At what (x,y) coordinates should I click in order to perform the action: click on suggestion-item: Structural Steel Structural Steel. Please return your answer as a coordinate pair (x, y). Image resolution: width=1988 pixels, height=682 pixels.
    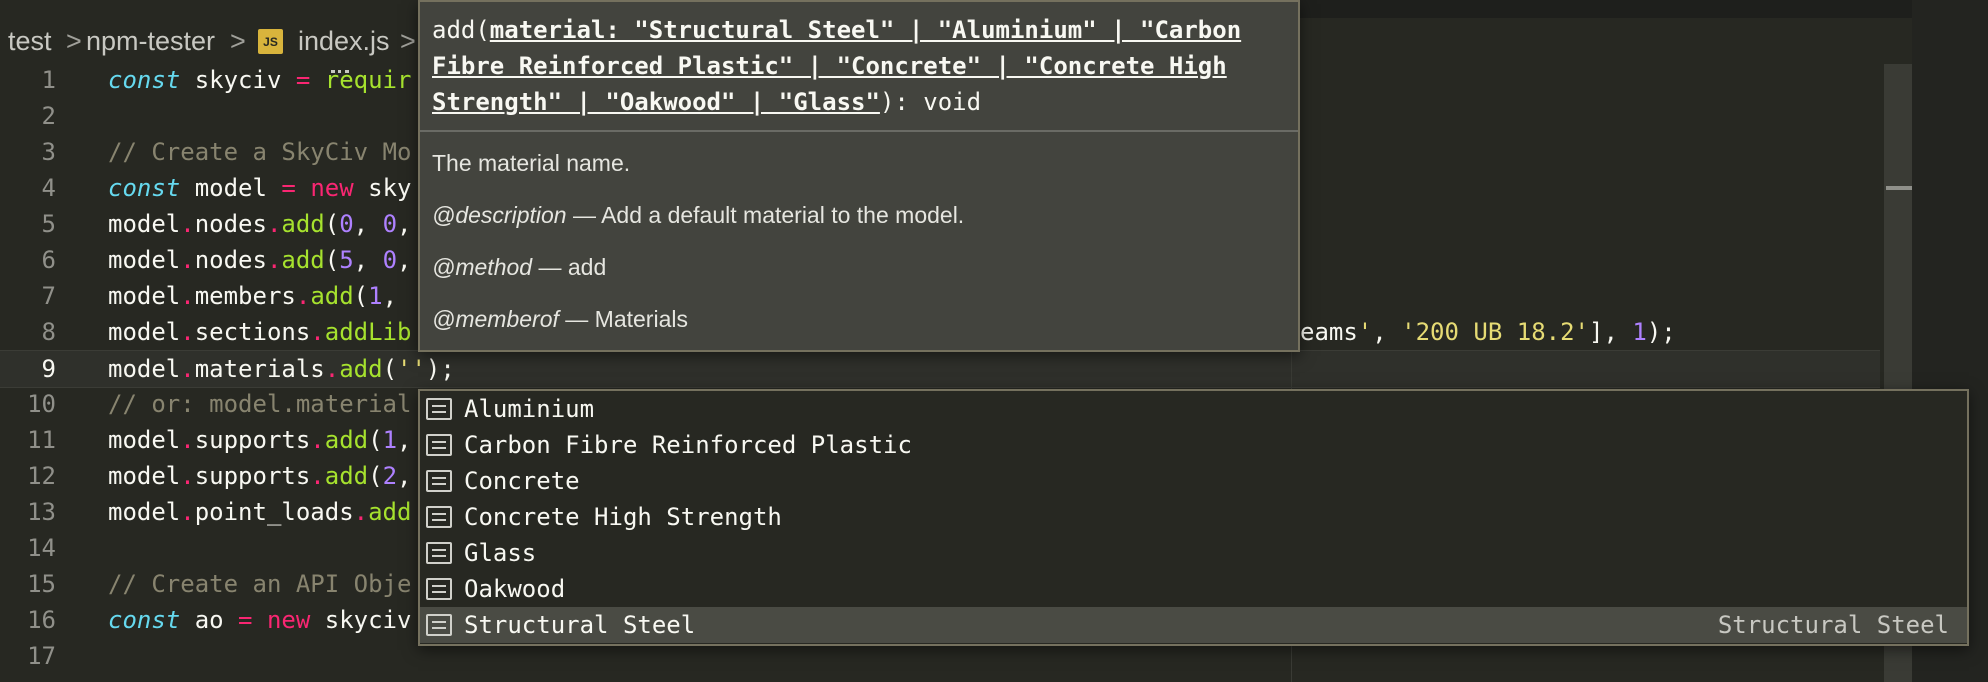
    Looking at the image, I should click on (1193, 625).